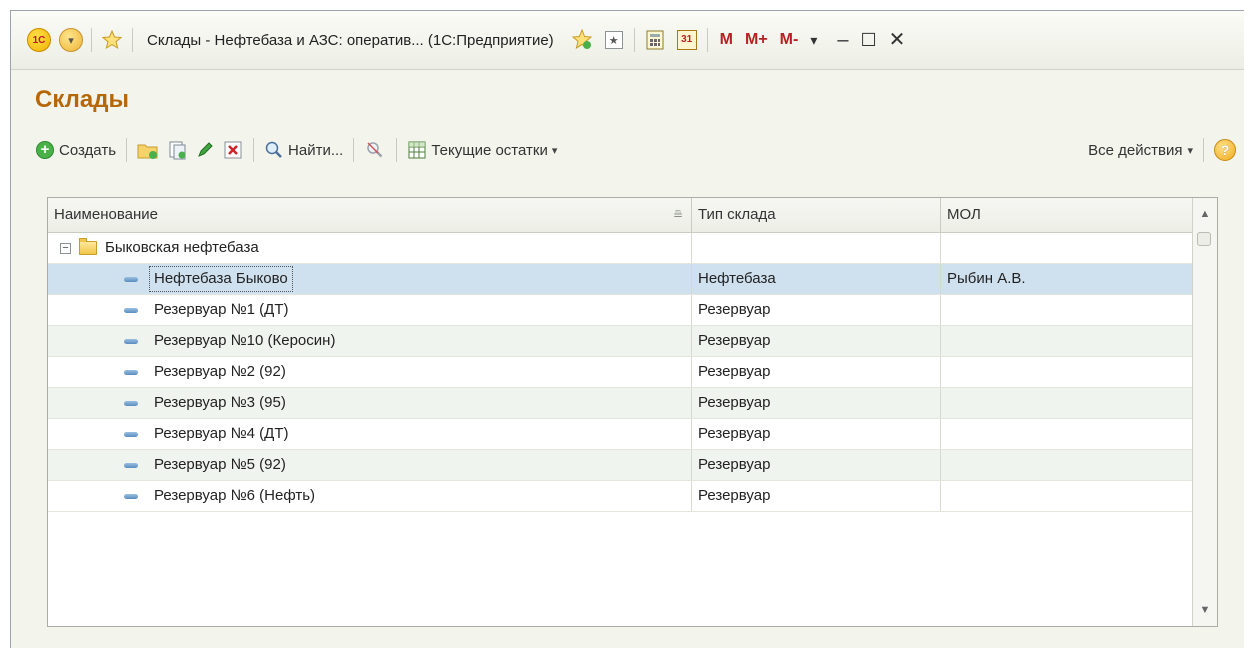 The height and width of the screenshot is (648, 1244). What do you see at coordinates (687, 40) in the screenshot?
I see `calendar-button: 31` at bounding box center [687, 40].